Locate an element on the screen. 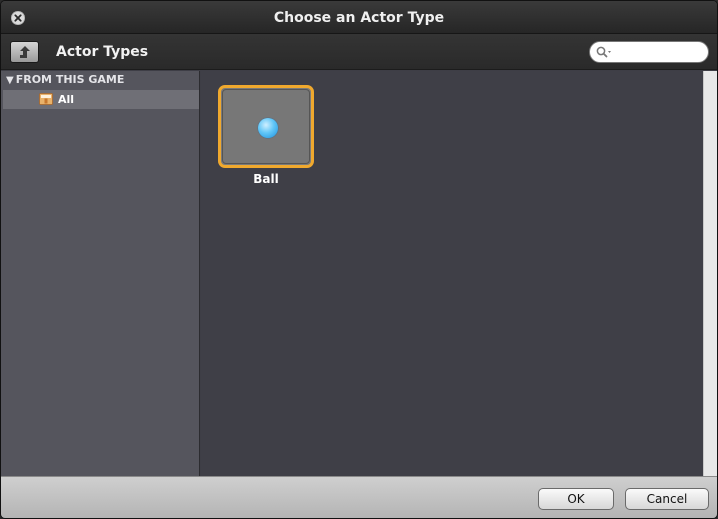  dialog-footer: OK Cancel is located at coordinates (359, 497).